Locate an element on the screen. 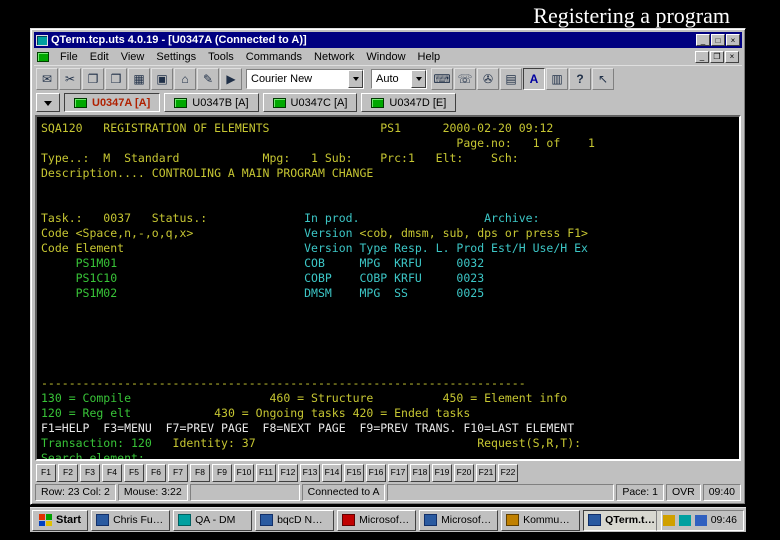 The width and height of the screenshot is (780, 540). run-icon: ▶ is located at coordinates (231, 78).